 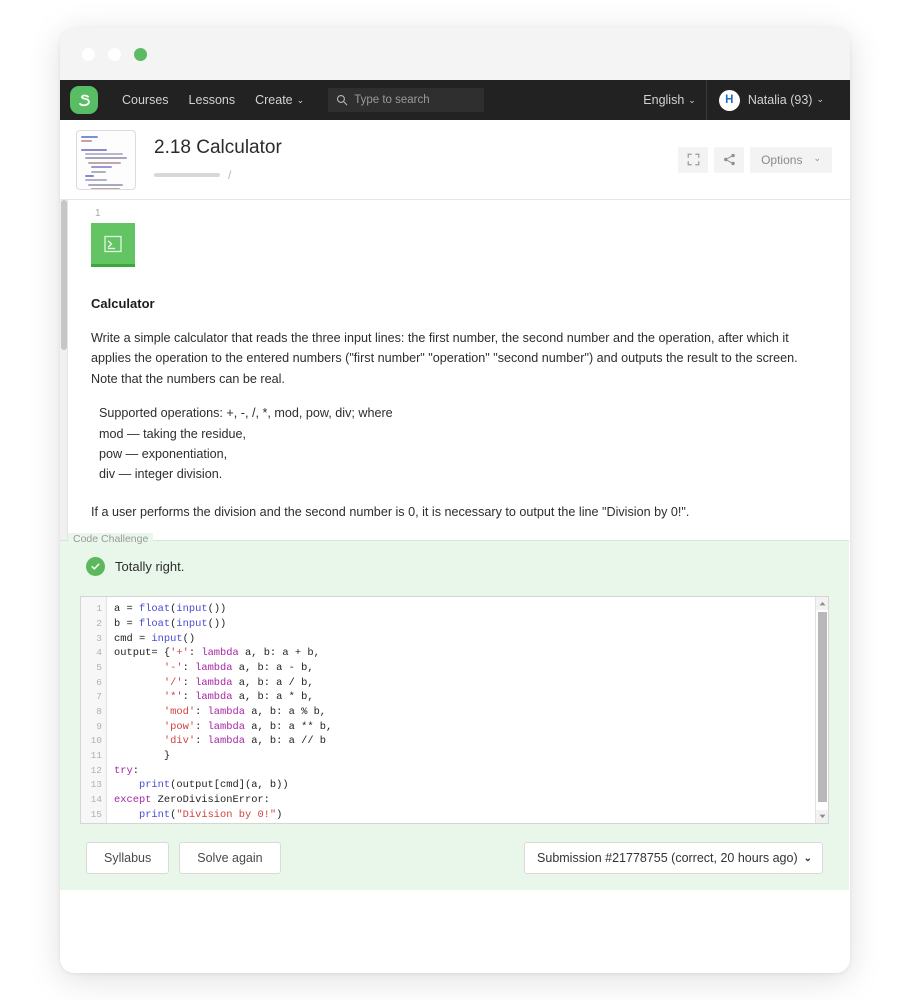 I want to click on code-line: print("Division by 0!"), so click(x=210, y=814).